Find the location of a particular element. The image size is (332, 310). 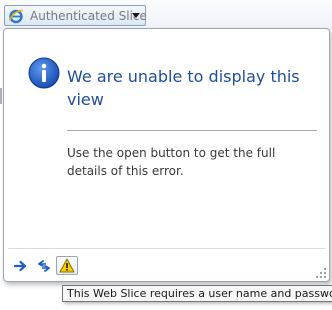

background-window-edge is located at coordinates (1, 96).